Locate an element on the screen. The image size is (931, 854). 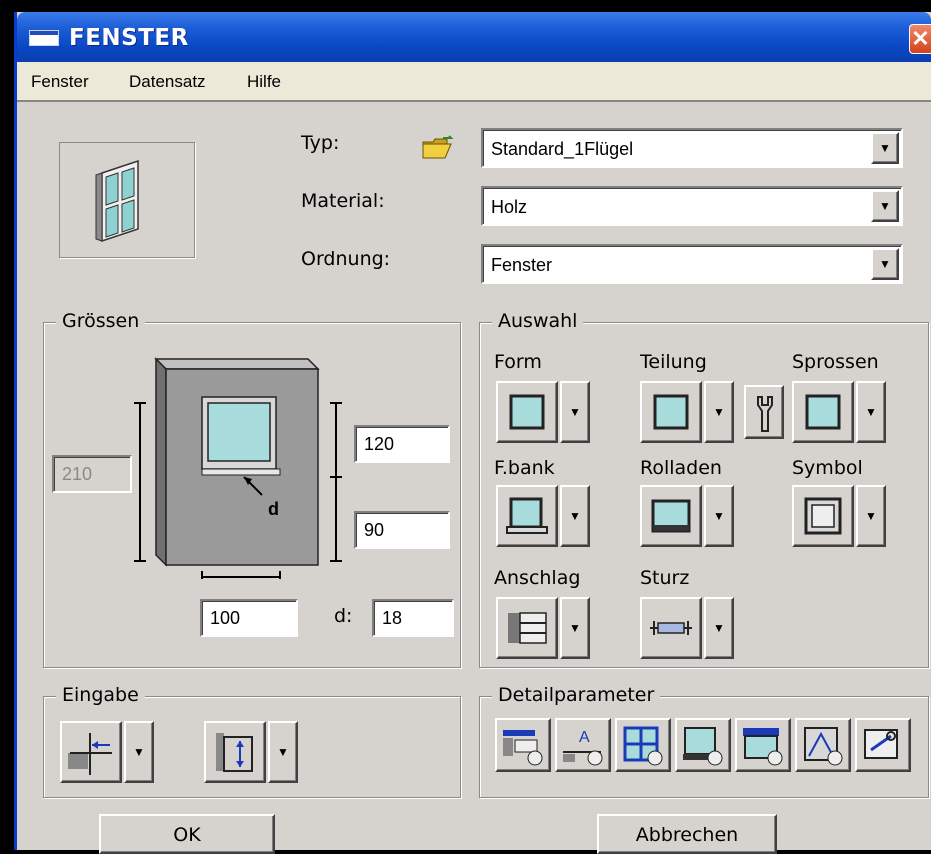
material-select: Holz ▼ is located at coordinates (692, 206).